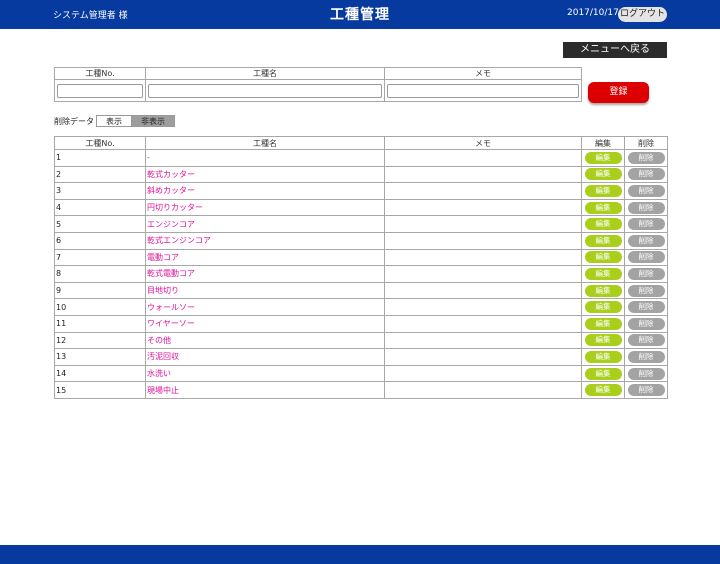 The width and height of the screenshot is (720, 564). What do you see at coordinates (100, 290) in the screenshot?
I see `row-no: 9` at bounding box center [100, 290].